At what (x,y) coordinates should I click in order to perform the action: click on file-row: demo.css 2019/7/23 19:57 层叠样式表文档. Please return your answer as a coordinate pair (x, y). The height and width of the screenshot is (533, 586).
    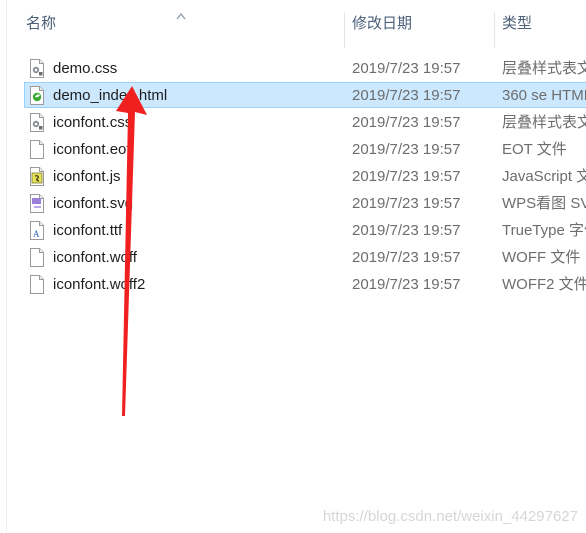
    Looking at the image, I should click on (293, 68).